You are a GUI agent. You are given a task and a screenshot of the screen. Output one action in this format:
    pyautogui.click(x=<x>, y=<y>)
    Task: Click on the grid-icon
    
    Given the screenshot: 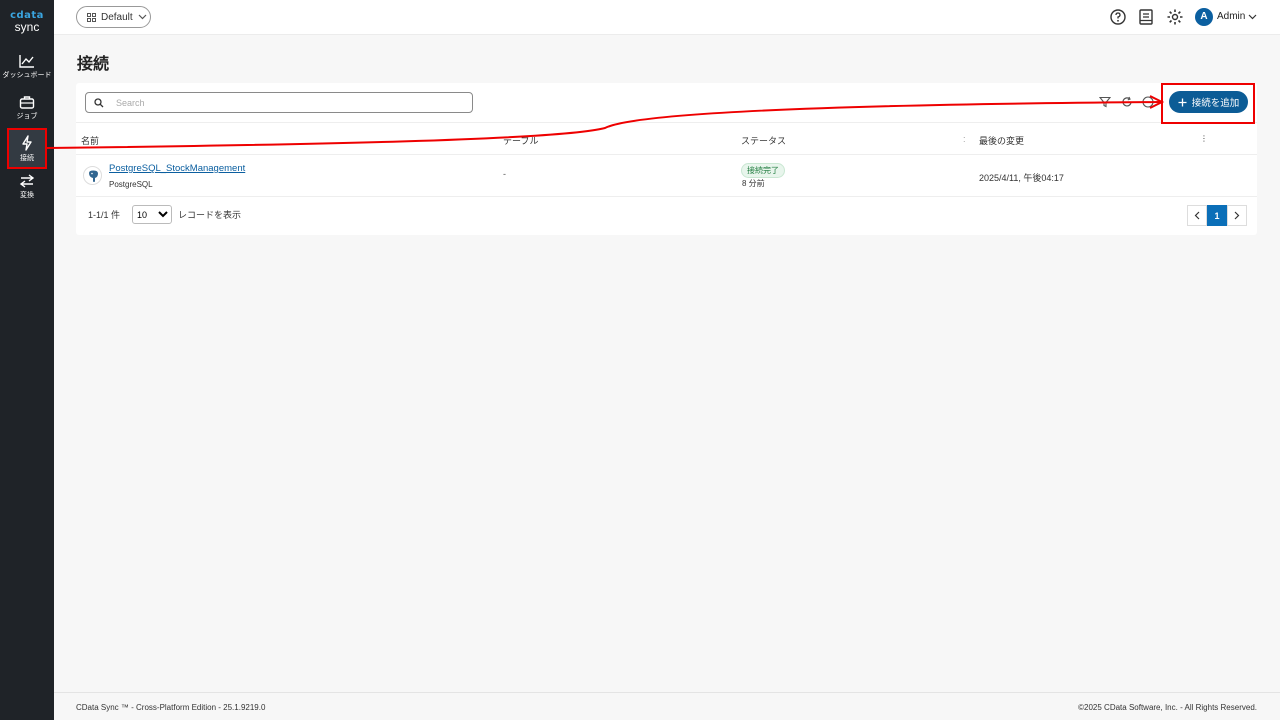 What is the action you would take?
    pyautogui.click(x=91, y=17)
    